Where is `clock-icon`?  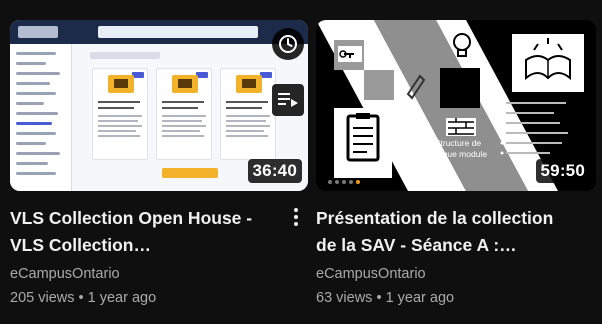
clock-icon is located at coordinates (288, 44).